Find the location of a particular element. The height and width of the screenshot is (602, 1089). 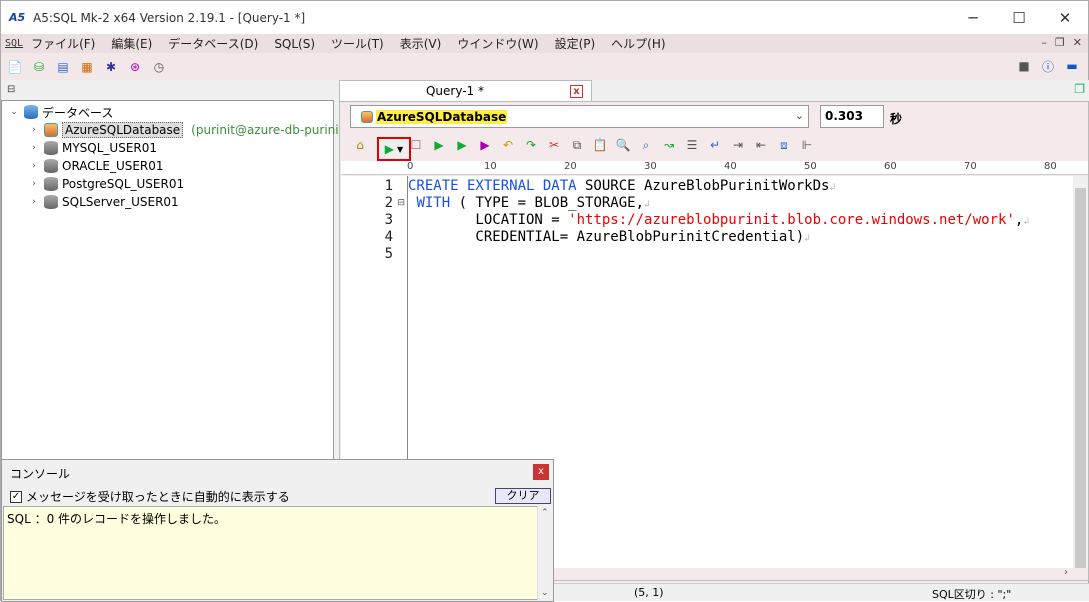

database-icon: ▤ is located at coordinates (63, 67).